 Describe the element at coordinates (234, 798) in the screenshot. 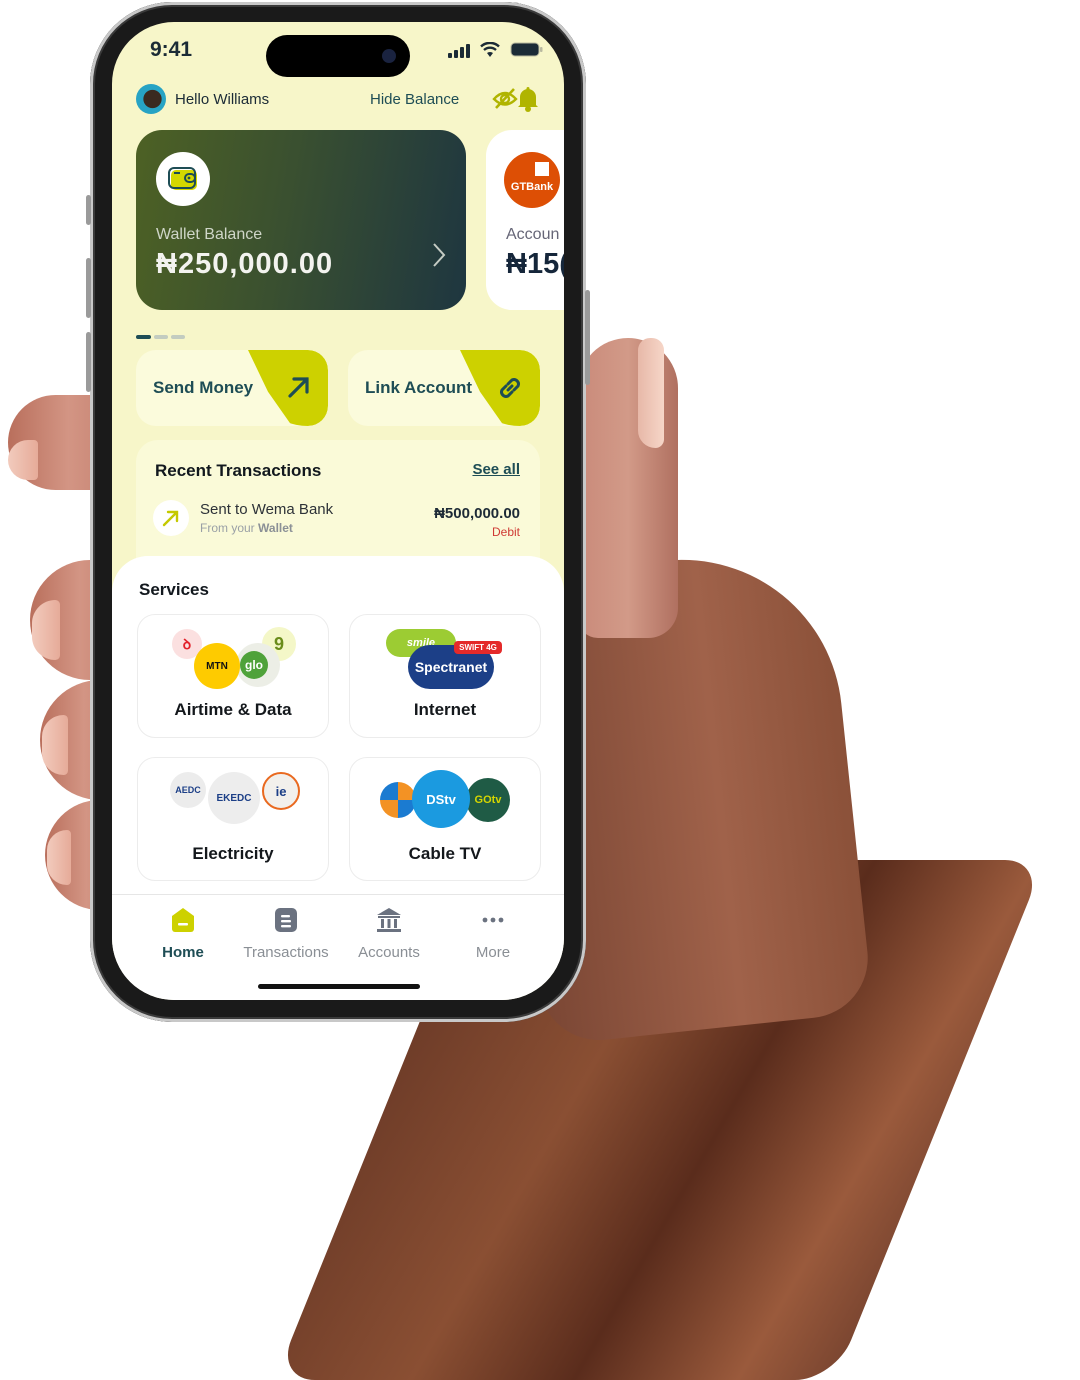

I see `ekedc-logo: EKEDC` at that location.